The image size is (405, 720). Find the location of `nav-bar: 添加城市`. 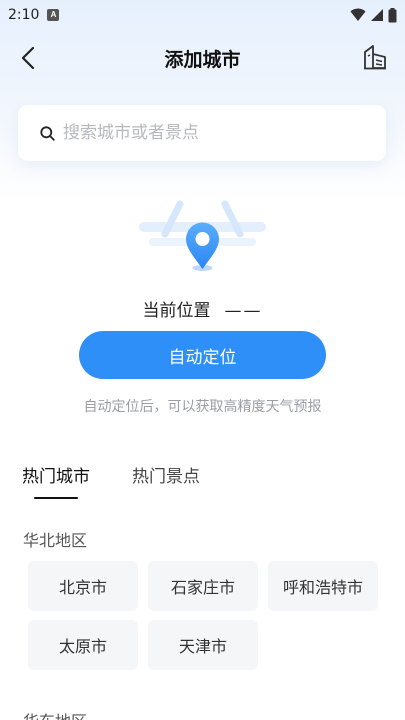

nav-bar: 添加城市 is located at coordinates (202, 58).